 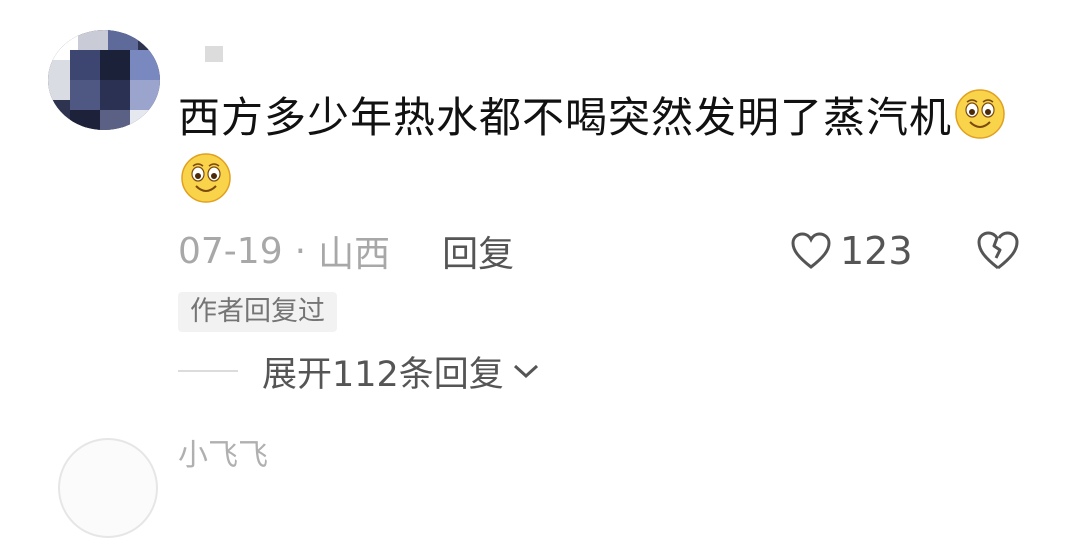 I want to click on expand-replies-label: 展开112条回复, so click(x=383, y=374).